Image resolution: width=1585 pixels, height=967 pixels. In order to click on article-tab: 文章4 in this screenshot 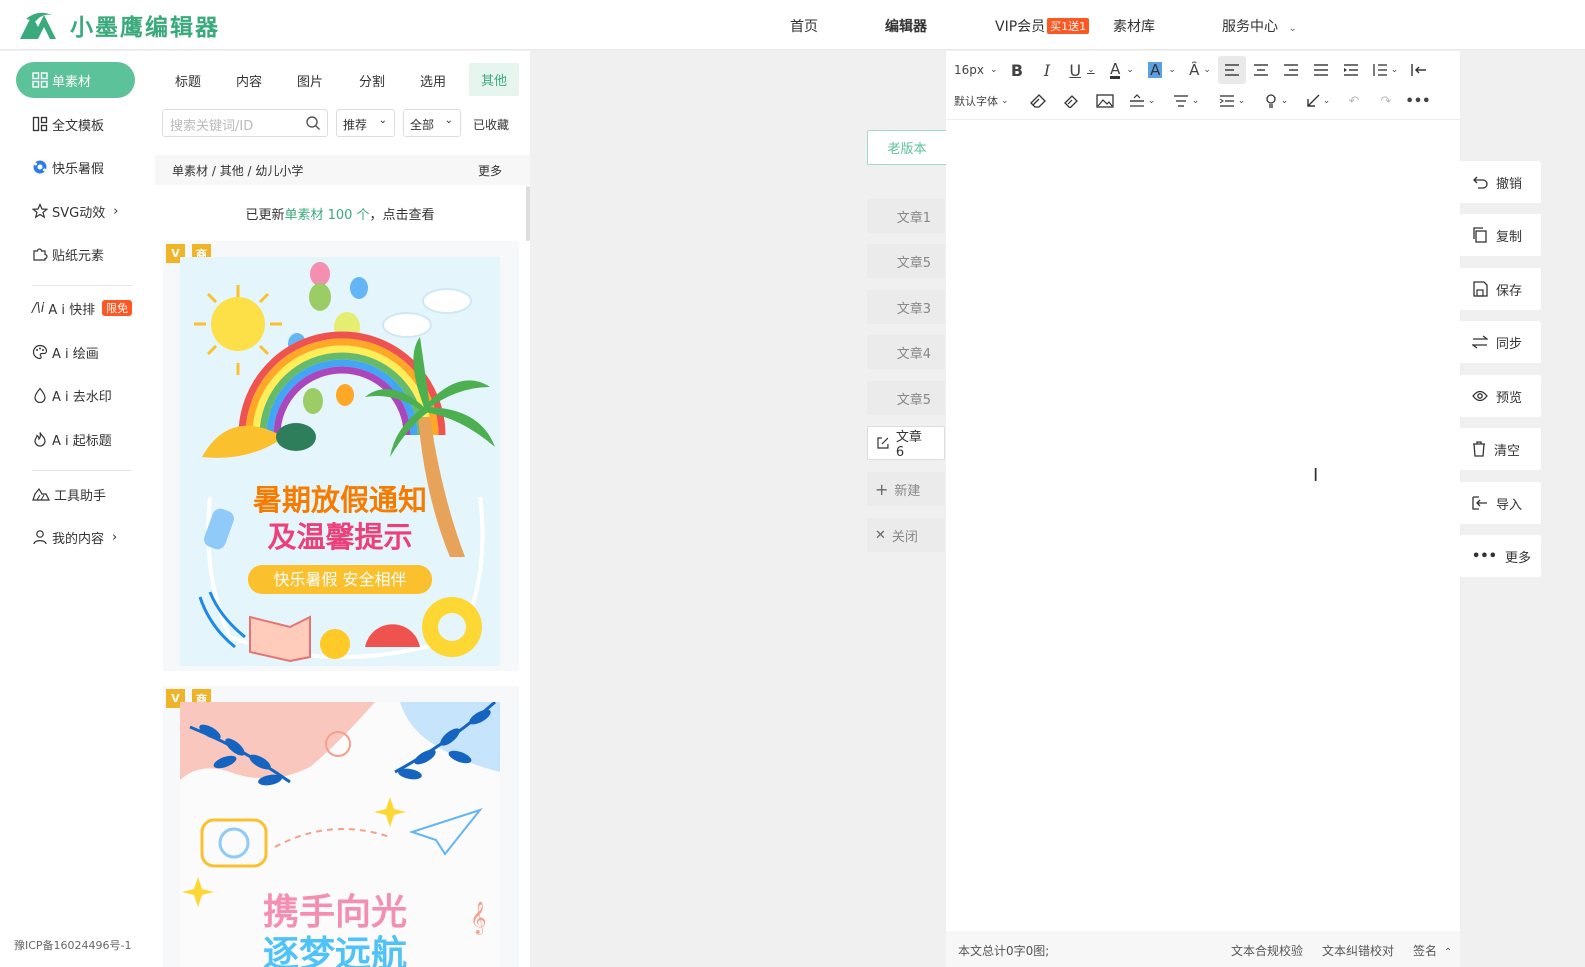, I will do `click(906, 352)`.